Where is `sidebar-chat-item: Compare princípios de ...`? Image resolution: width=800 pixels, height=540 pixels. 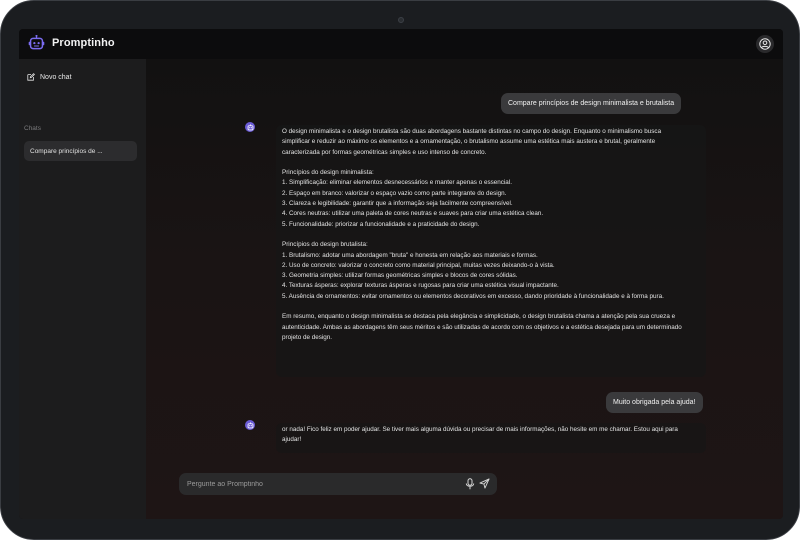
sidebar-chat-item: Compare princípios de ... is located at coordinates (80, 151).